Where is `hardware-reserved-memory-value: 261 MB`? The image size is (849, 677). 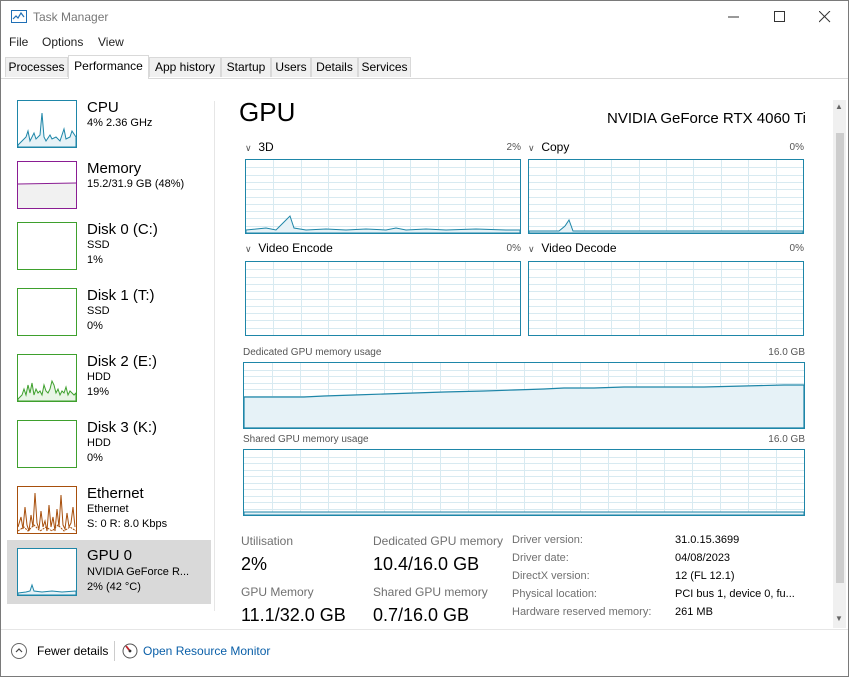
hardware-reserved-memory-value: 261 MB is located at coordinates (694, 612).